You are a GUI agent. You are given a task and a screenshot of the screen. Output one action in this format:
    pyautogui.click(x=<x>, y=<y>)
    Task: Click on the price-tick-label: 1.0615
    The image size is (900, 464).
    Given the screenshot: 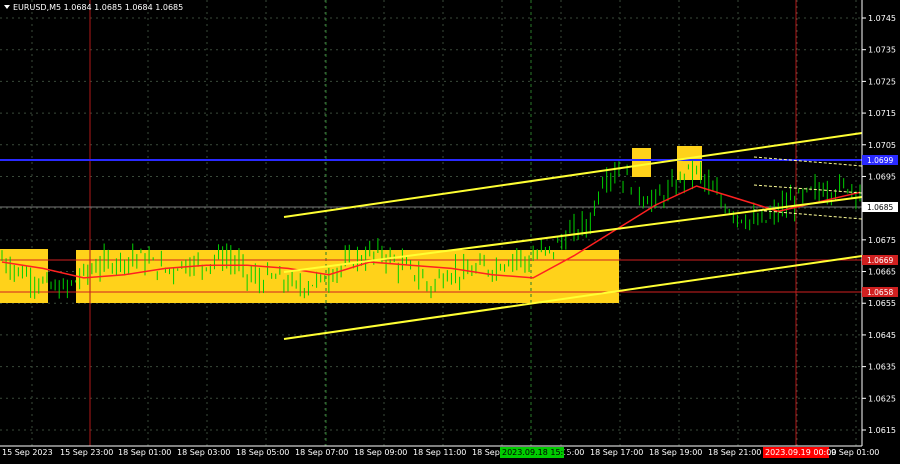 What is the action you would take?
    pyautogui.click(x=882, y=430)
    